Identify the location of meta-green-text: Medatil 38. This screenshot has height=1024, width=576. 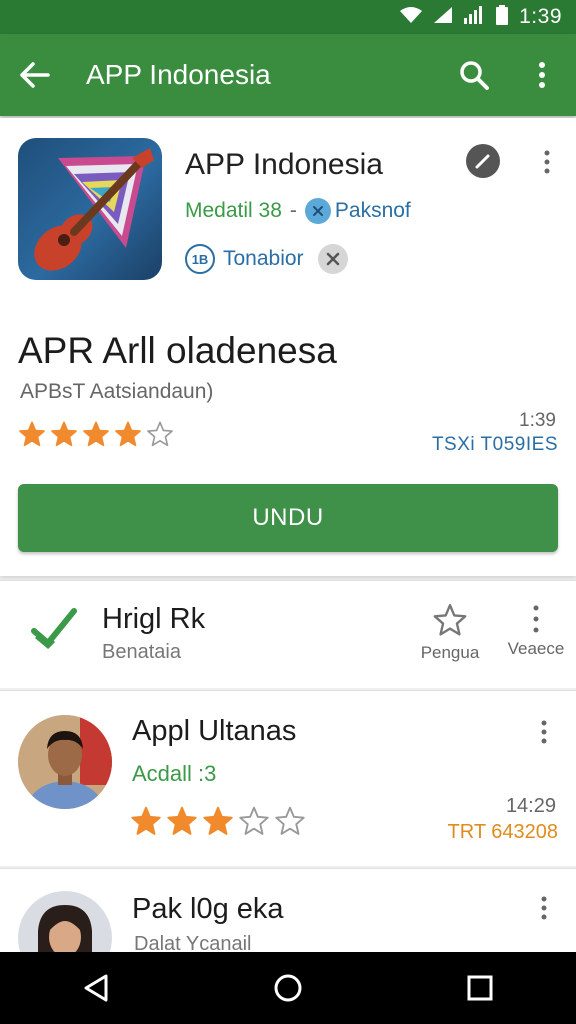
(233, 210).